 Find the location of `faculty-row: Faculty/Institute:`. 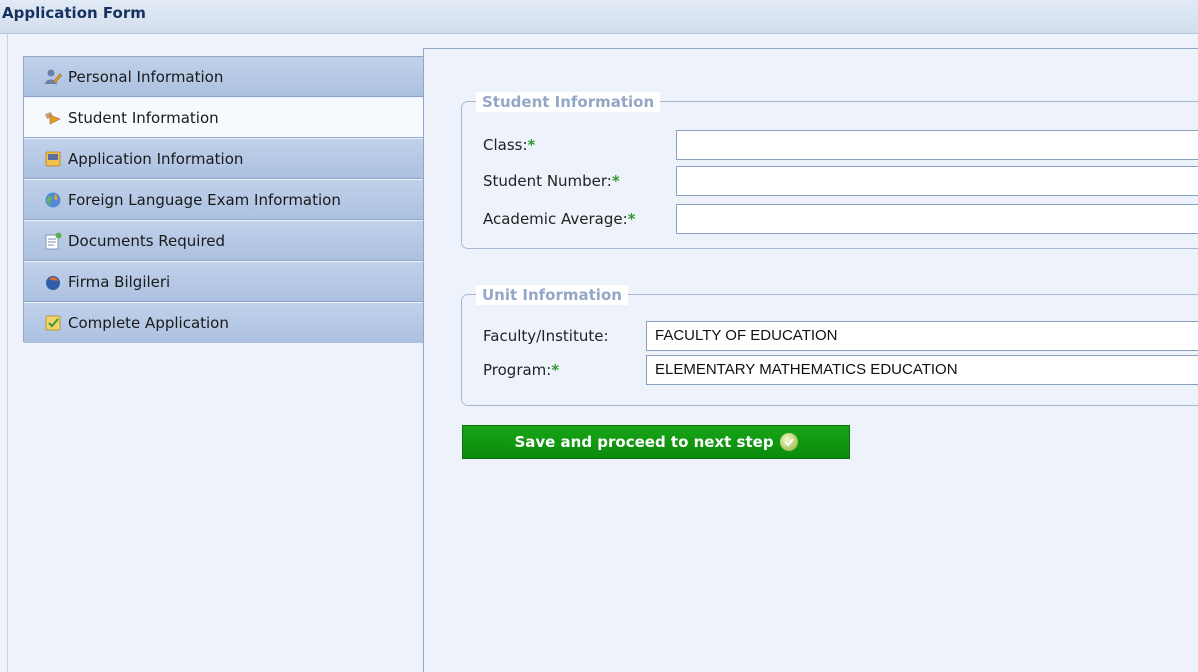

faculty-row: Faculty/Institute: is located at coordinates (546, 336).